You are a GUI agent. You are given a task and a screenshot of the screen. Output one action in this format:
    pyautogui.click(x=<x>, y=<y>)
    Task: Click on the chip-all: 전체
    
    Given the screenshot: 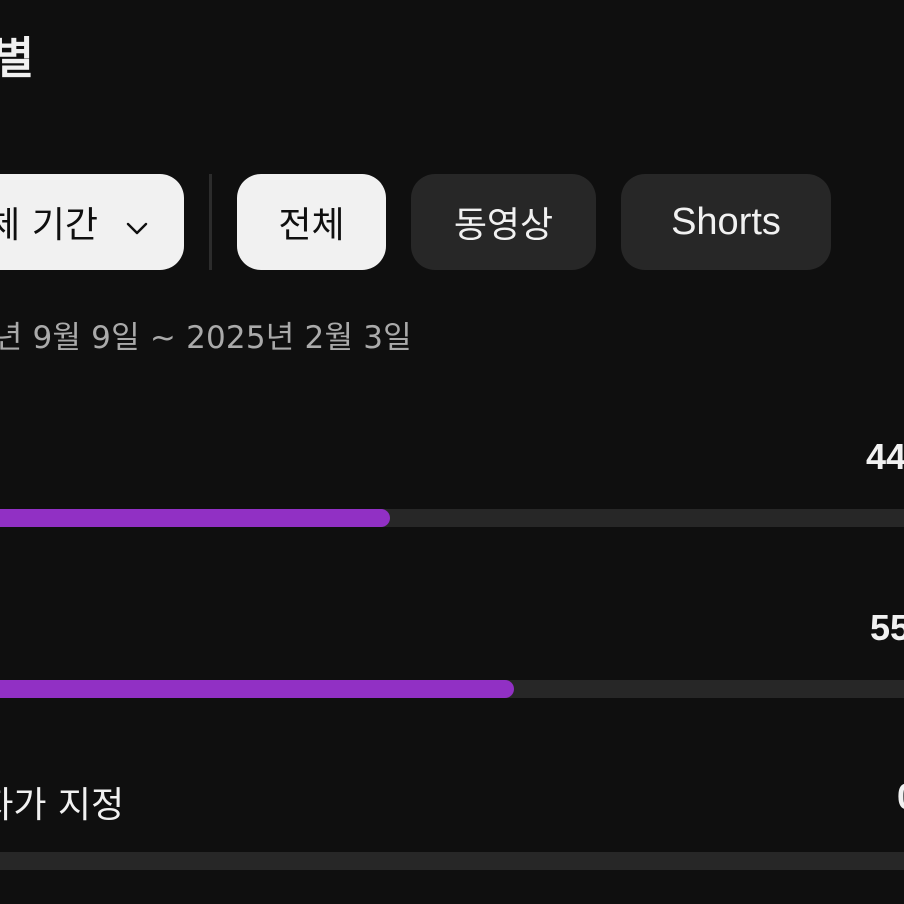 What is the action you would take?
    pyautogui.click(x=311, y=222)
    